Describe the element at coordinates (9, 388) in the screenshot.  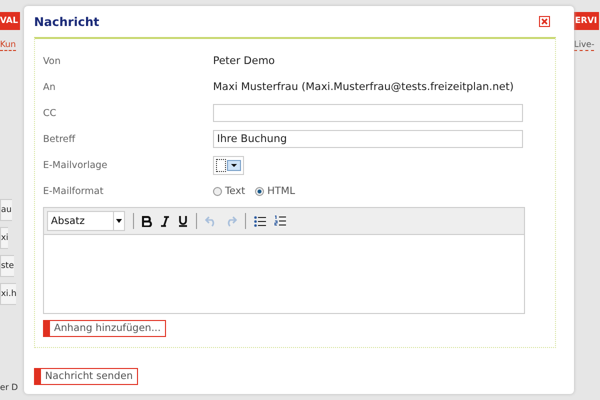
I see `author-text: er D` at that location.